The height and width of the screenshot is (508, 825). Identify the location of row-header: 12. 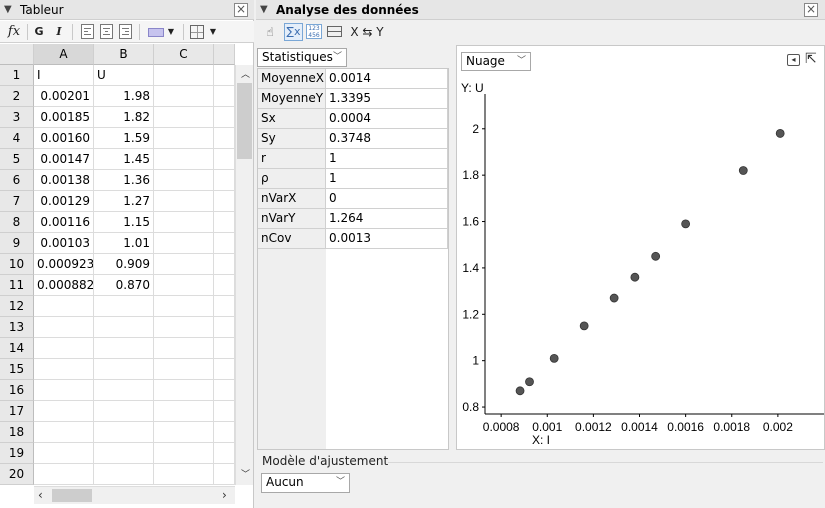
(17, 306).